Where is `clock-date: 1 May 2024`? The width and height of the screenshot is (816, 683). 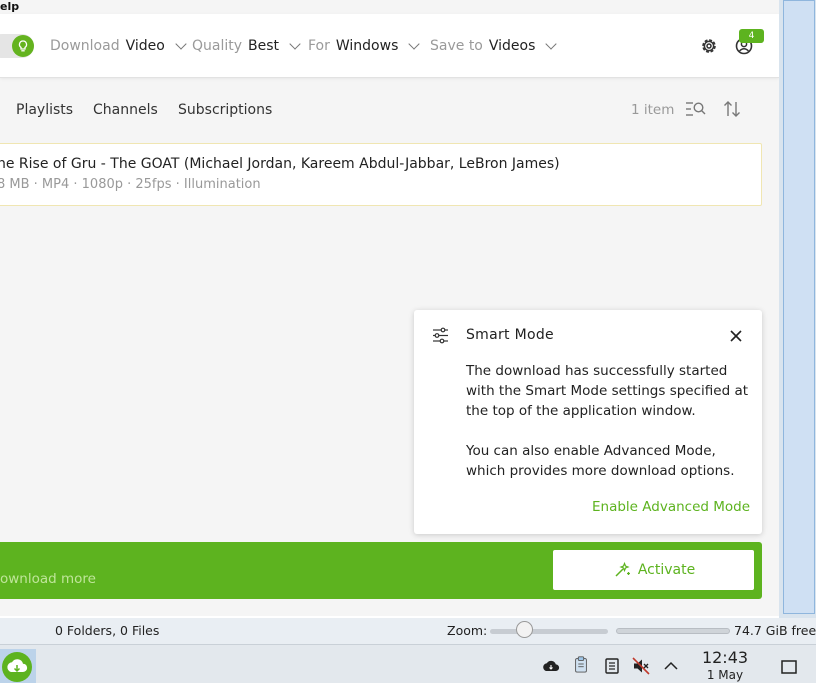
clock-date: 1 May 2024 is located at coordinates (725, 675).